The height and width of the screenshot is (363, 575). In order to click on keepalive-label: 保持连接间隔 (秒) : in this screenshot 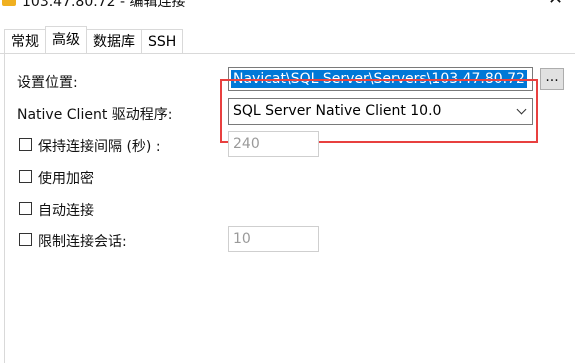, I will do `click(99, 147)`.